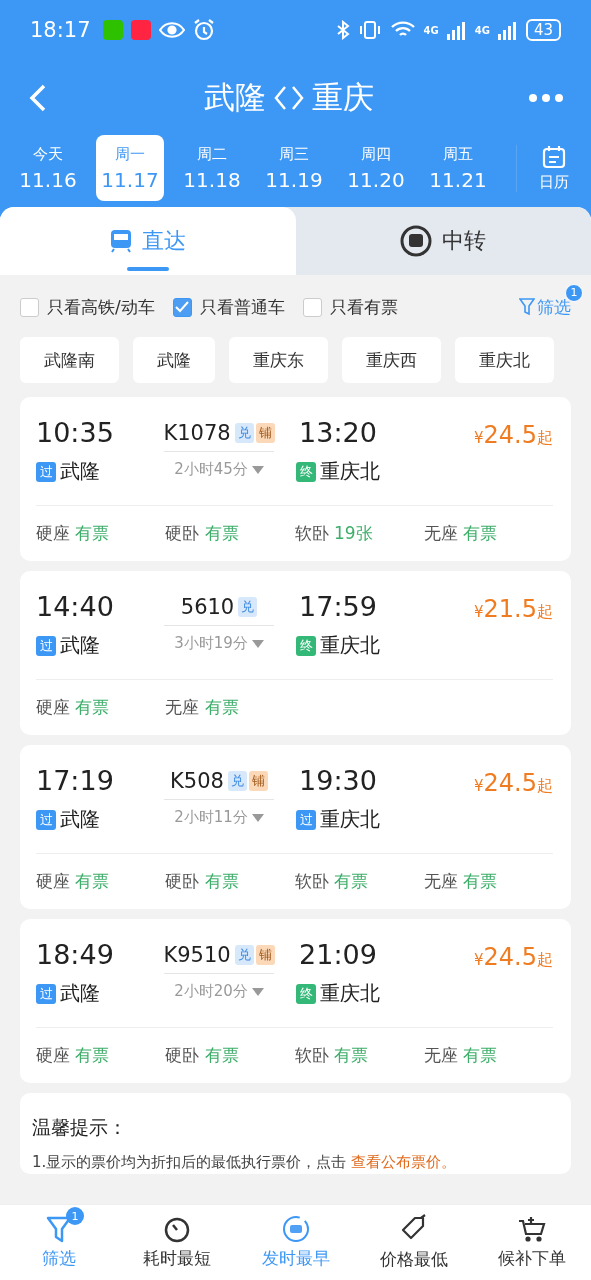 This screenshot has height=1280, width=591. What do you see at coordinates (278, 360) in the screenshot?
I see `station-chip: 重庆东` at bounding box center [278, 360].